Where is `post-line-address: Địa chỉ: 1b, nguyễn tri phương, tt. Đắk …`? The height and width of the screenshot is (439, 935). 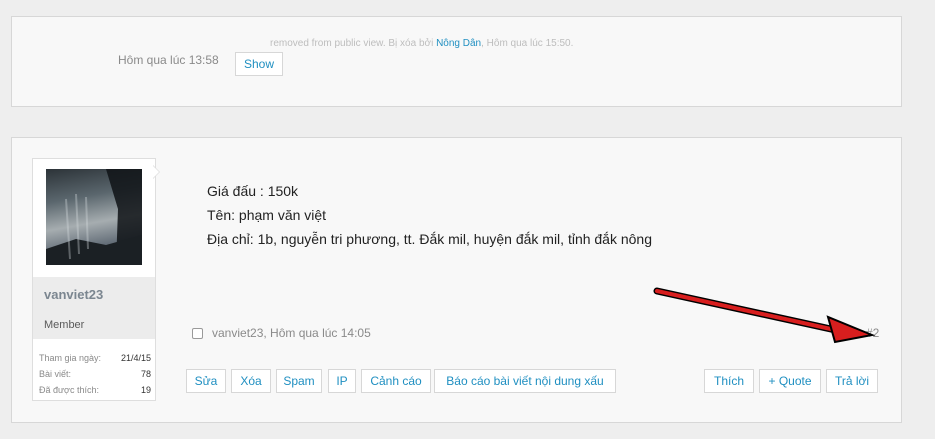
post-line-address: Địa chỉ: 1b, nguyễn tri phương, tt. Đắk … is located at coordinates (430, 239).